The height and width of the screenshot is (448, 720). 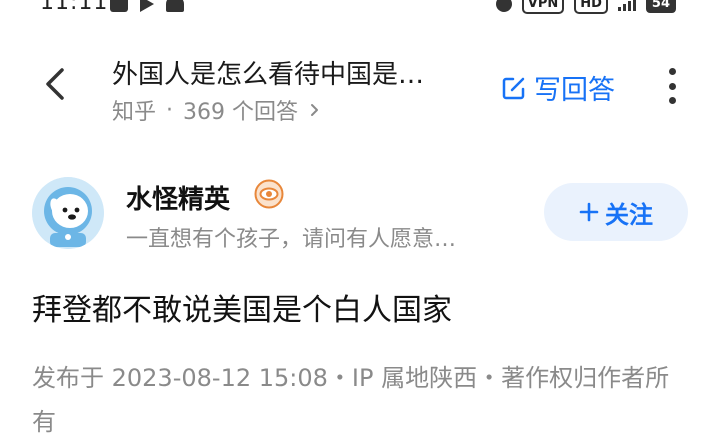 What do you see at coordinates (269, 194) in the screenshot?
I see `eye-badge-icon` at bounding box center [269, 194].